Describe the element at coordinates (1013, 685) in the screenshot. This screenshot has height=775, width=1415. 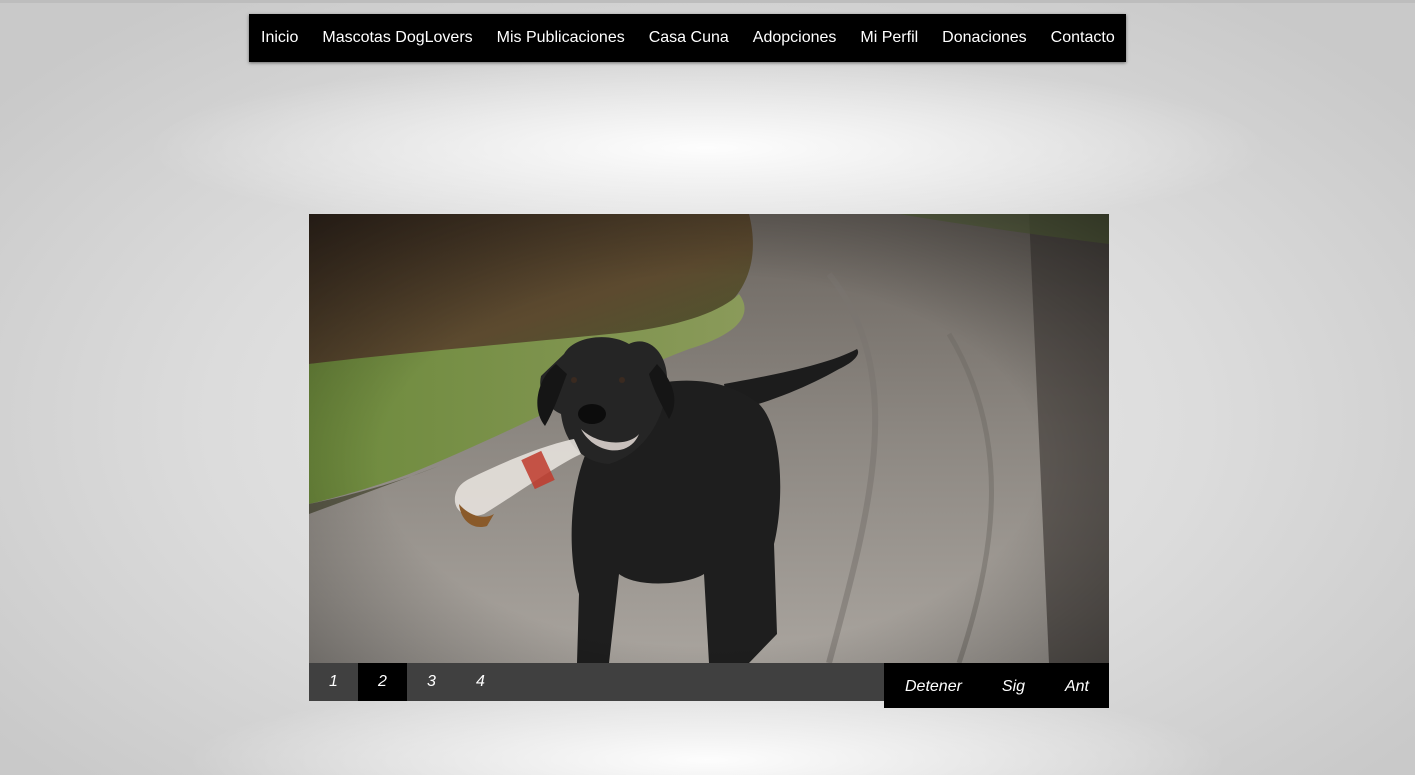
I see `next-button: Sig` at that location.